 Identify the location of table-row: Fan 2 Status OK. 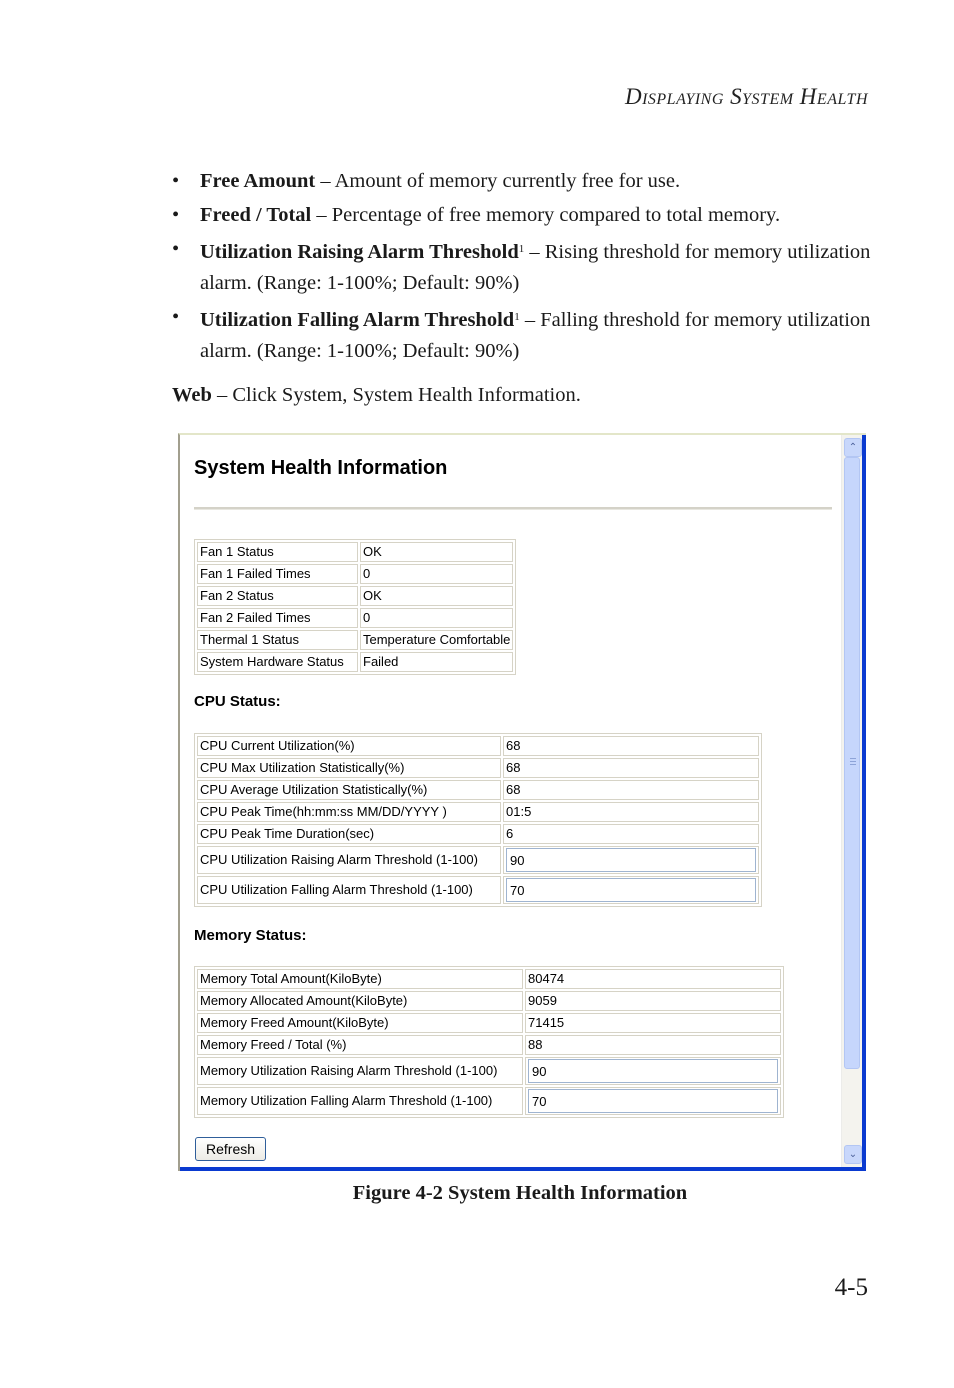
(355, 596).